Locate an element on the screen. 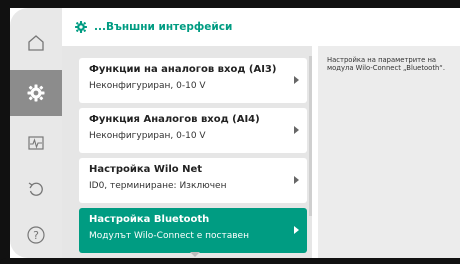 The image size is (460, 264). sidebar-item-home is located at coordinates (36, 43).